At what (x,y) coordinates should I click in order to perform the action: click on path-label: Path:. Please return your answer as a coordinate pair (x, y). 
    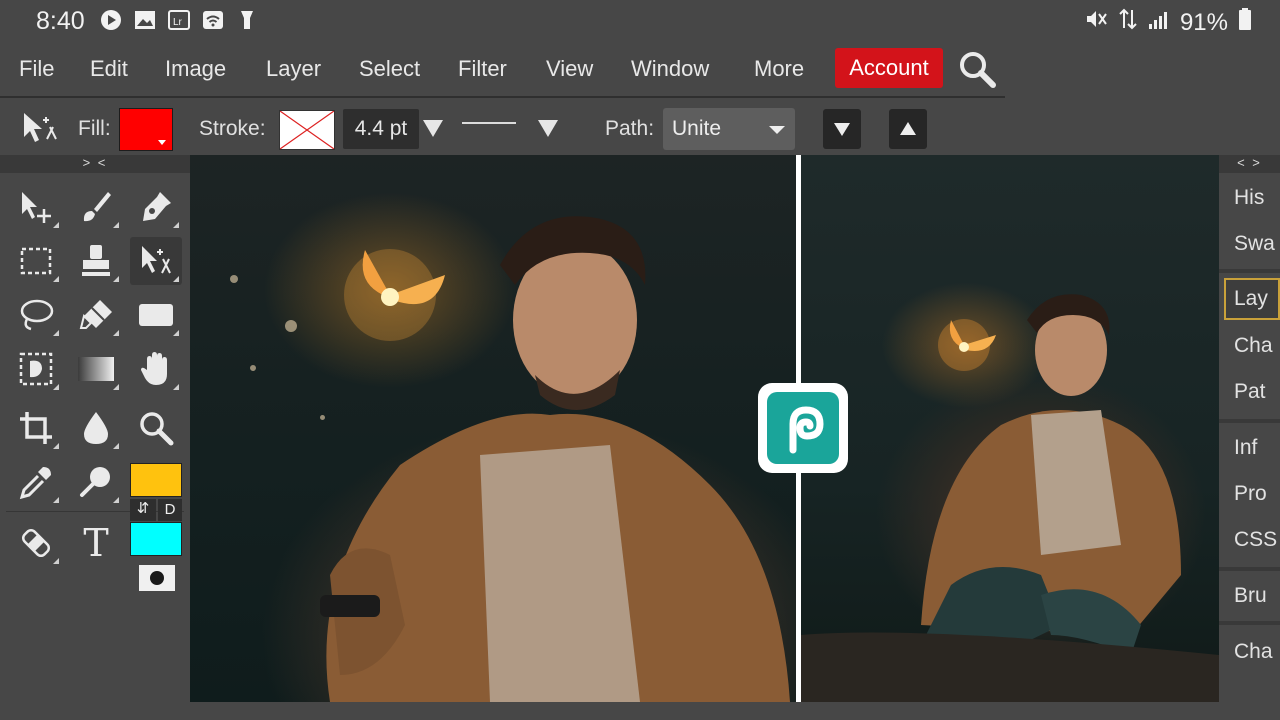
    Looking at the image, I should click on (630, 128).